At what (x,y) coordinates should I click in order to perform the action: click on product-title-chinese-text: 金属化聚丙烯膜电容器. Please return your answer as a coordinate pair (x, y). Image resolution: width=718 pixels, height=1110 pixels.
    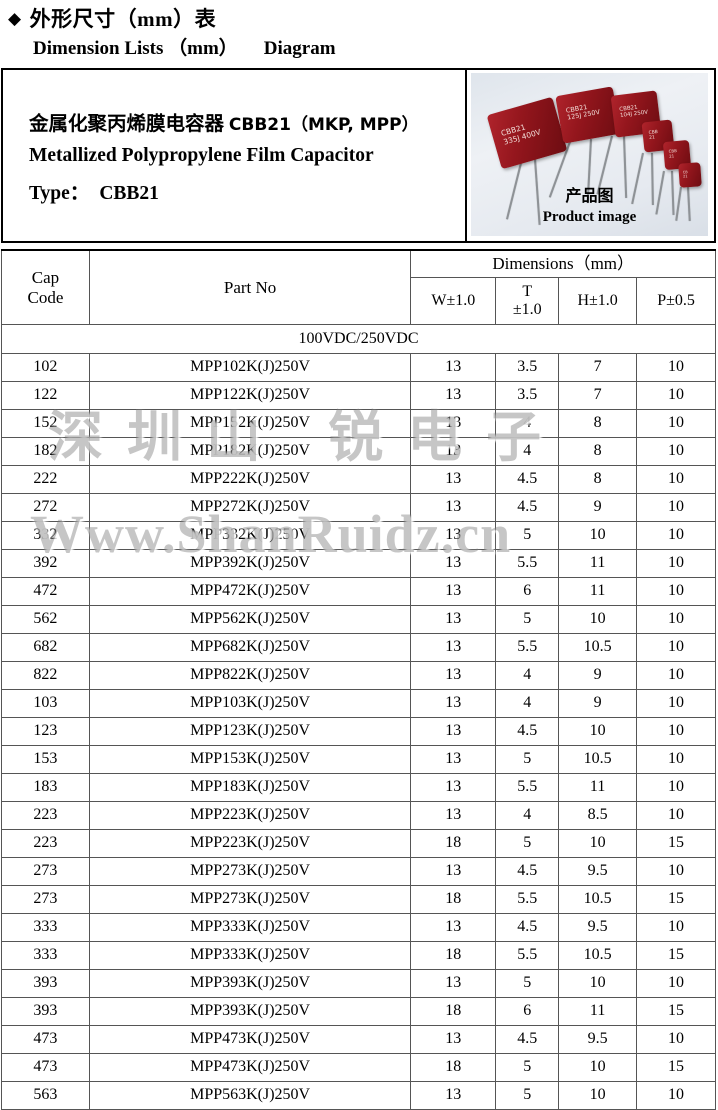
    Looking at the image, I should click on (127, 124).